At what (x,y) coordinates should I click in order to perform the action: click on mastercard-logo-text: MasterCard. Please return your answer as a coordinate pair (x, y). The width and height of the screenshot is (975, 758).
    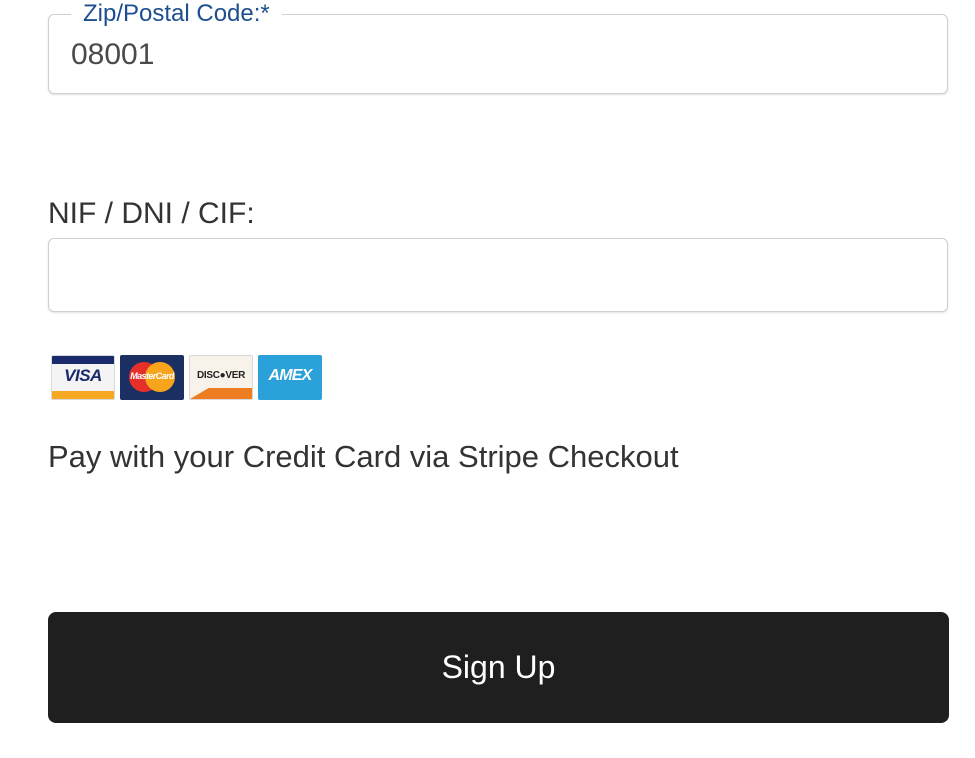
    Looking at the image, I should click on (152, 376).